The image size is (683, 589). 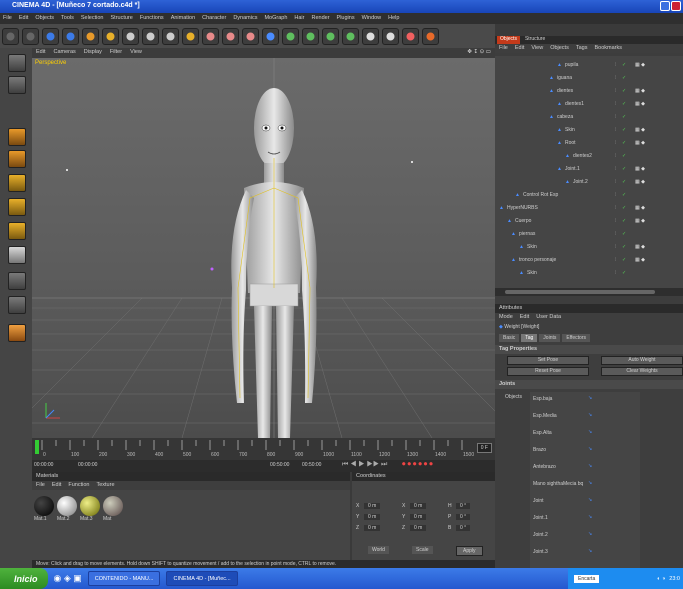 What do you see at coordinates (346, 19) in the screenshot?
I see `menu-plugins: Plugins` at bounding box center [346, 19].